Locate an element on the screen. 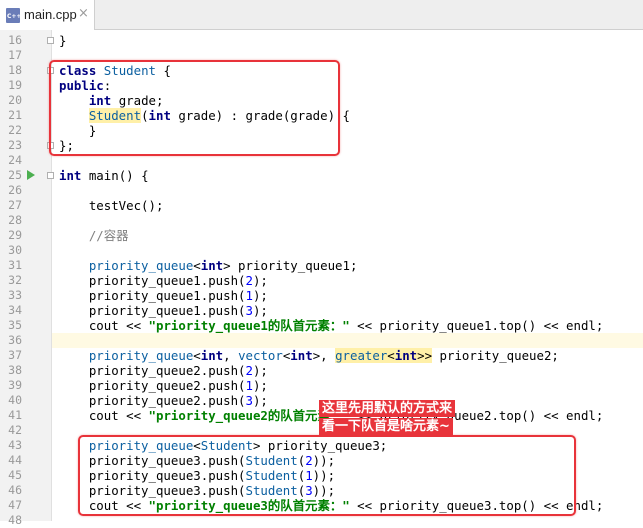 The height and width of the screenshot is (528, 643). tab-label: main.cpp is located at coordinates (50, 14).